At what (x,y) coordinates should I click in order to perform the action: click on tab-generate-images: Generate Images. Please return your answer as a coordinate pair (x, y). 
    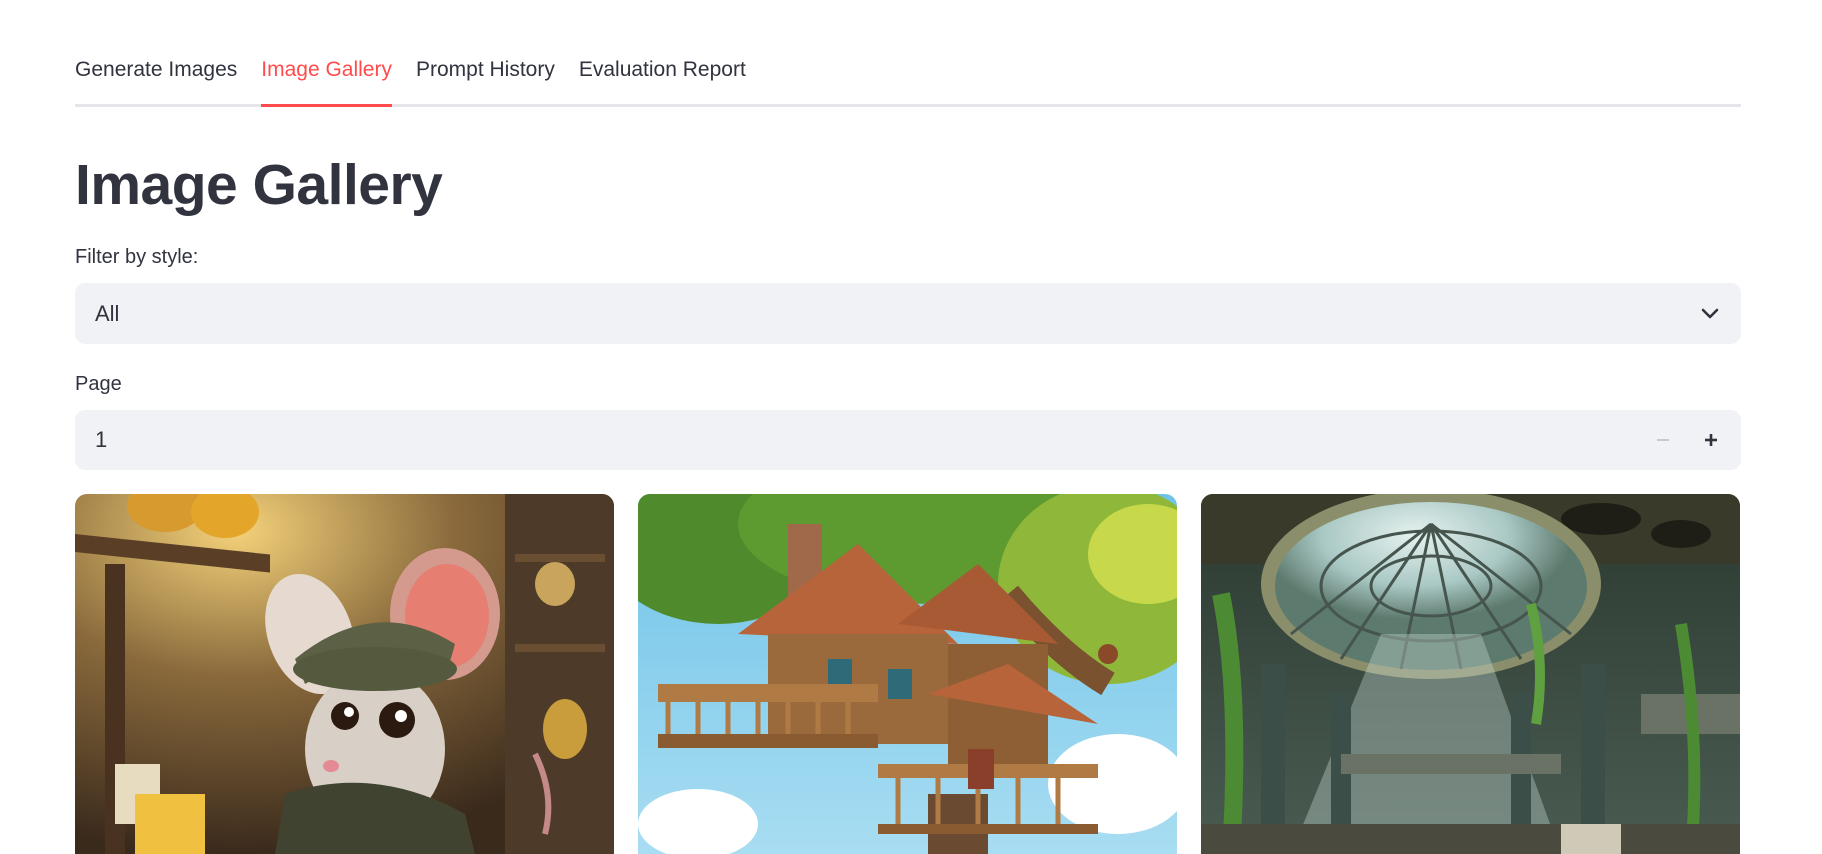
    Looking at the image, I should click on (156, 76).